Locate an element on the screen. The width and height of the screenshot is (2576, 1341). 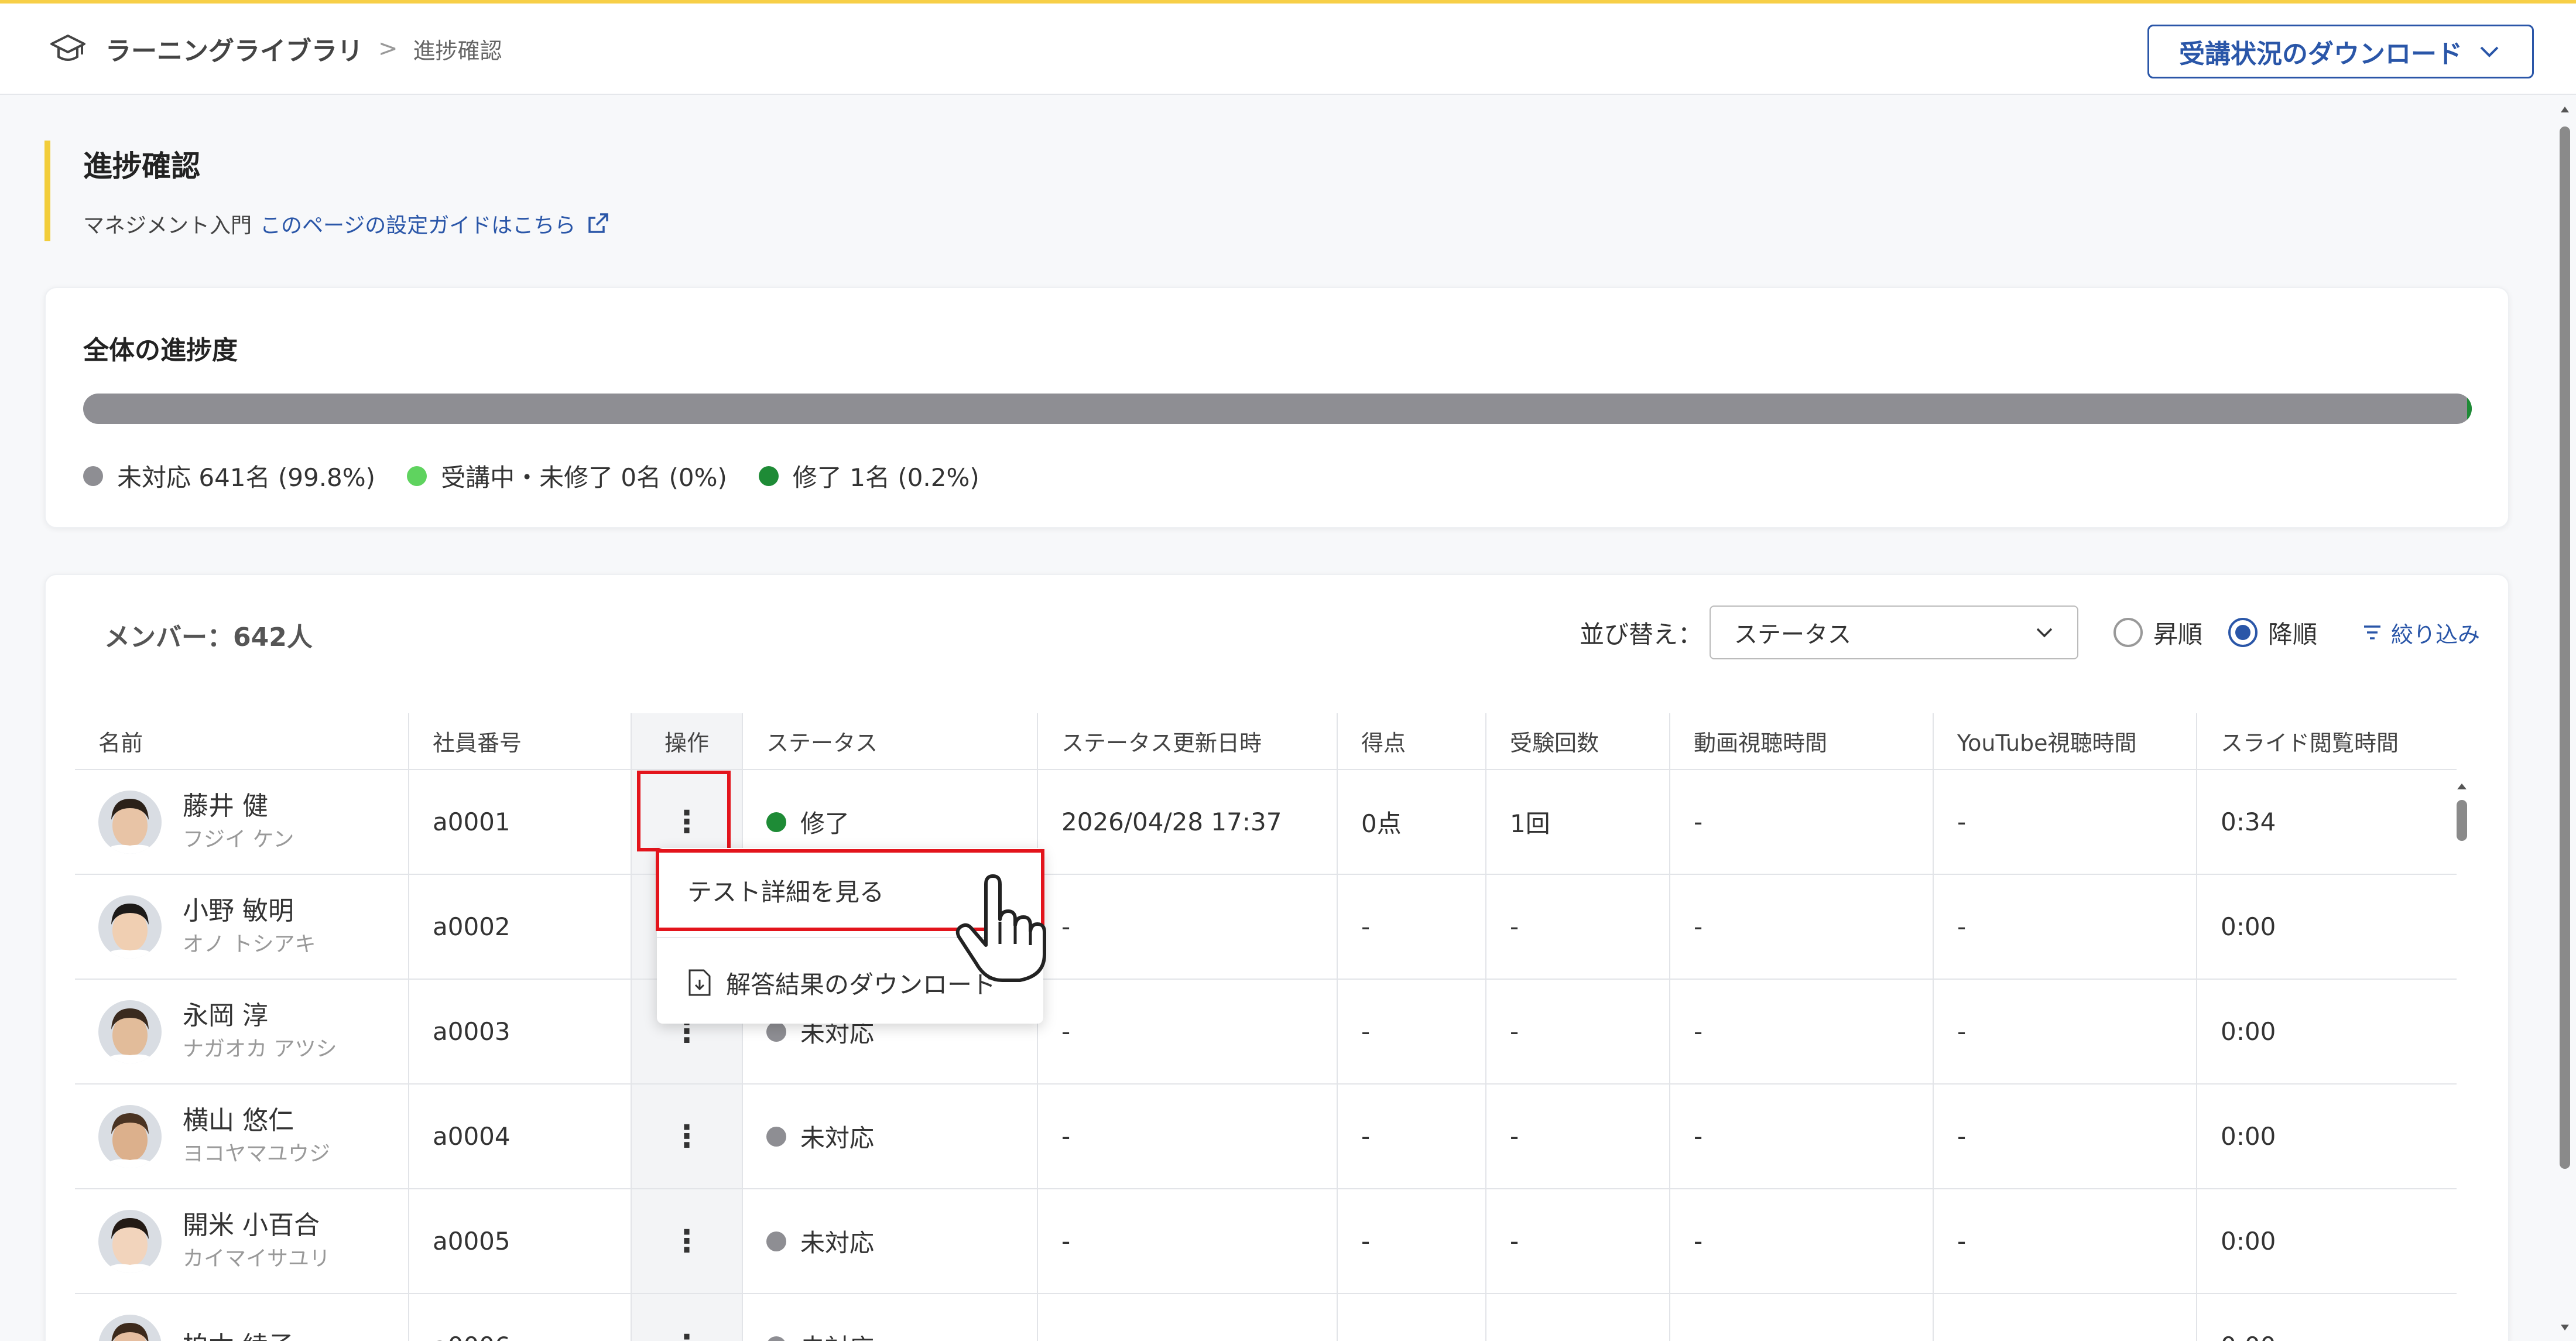
table-row: 横山 悠仁 ヨコヤマユウジ a0004 ⋮ 未対応 - - - - -0:00 is located at coordinates (1266, 1136).